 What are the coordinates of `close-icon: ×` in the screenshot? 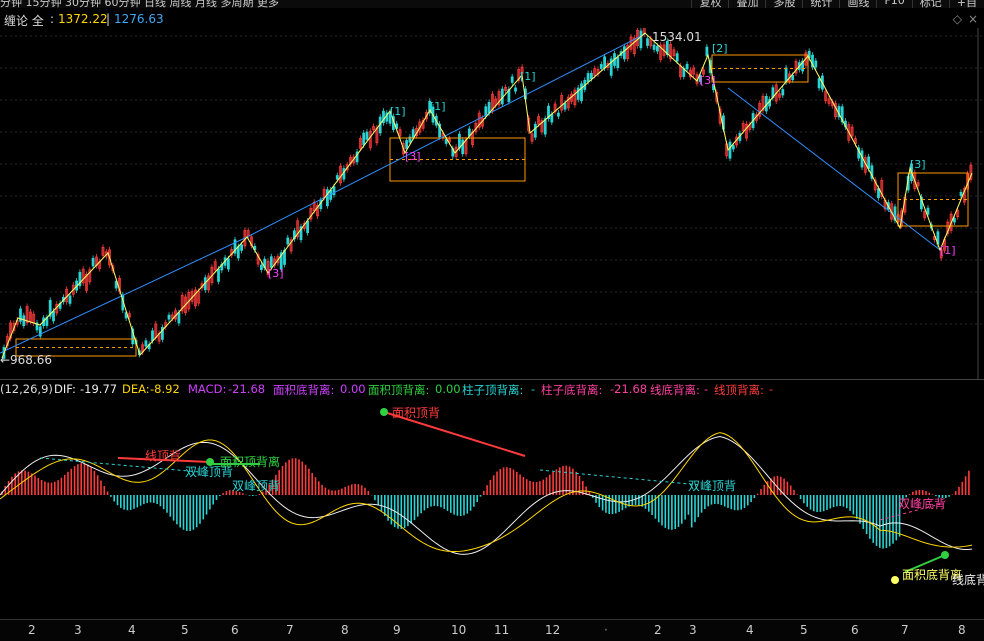 It's located at (973, 19).